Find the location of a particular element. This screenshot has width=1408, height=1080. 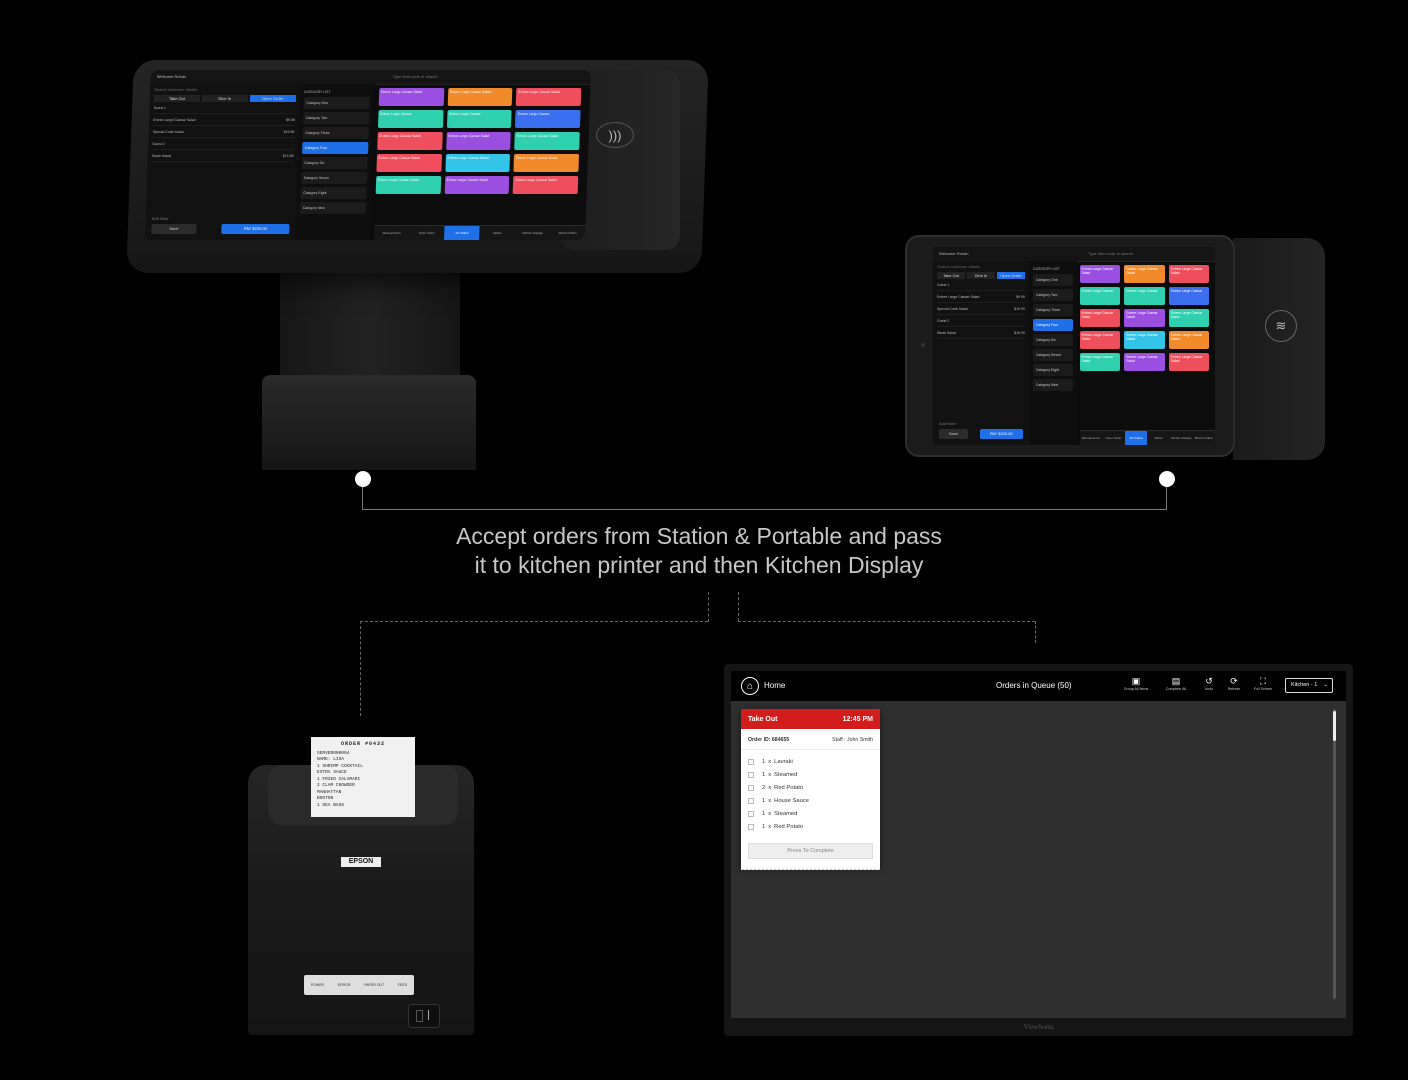

pos-order-line: Special Cobb Salad $19.99 is located at coordinates (223, 133).